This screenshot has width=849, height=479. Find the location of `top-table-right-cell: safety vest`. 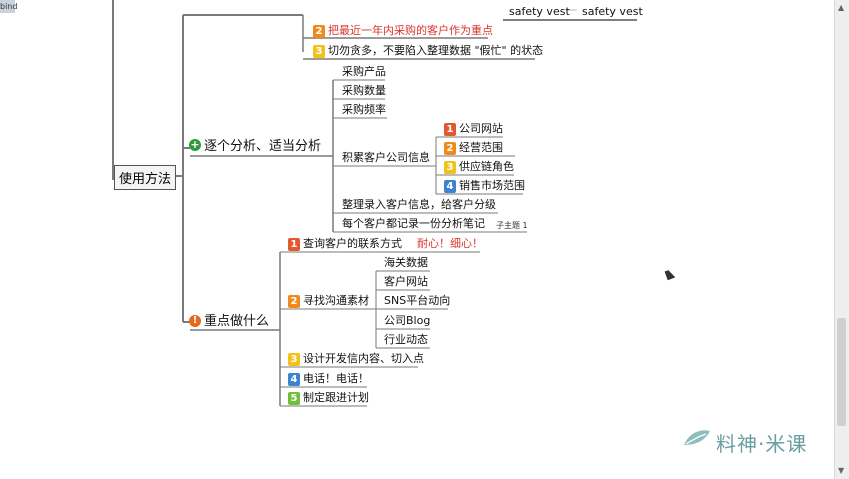

top-table-right-cell: safety vest is located at coordinates (612, 11).